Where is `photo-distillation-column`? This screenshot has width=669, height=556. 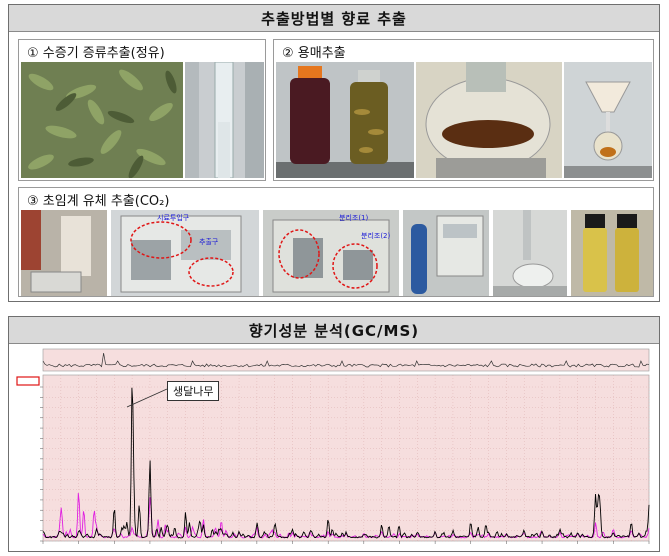 photo-distillation-column is located at coordinates (224, 120).